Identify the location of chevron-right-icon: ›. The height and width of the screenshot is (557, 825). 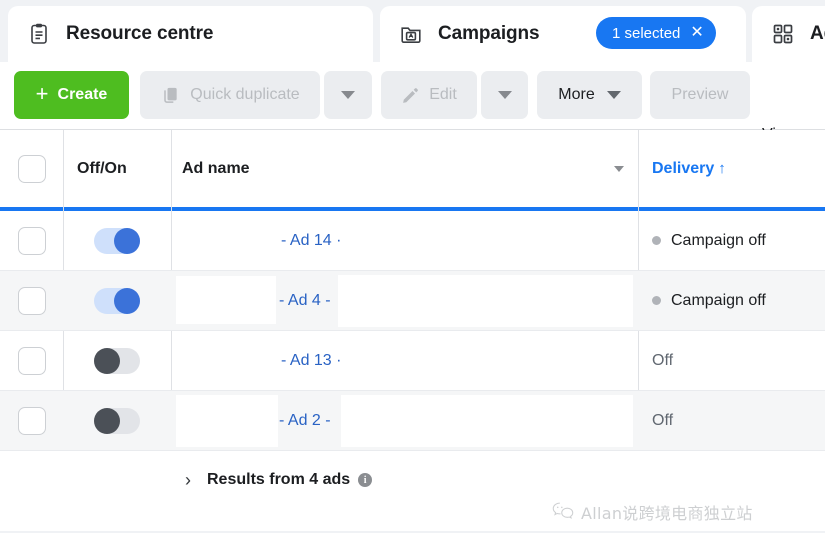
(188, 480).